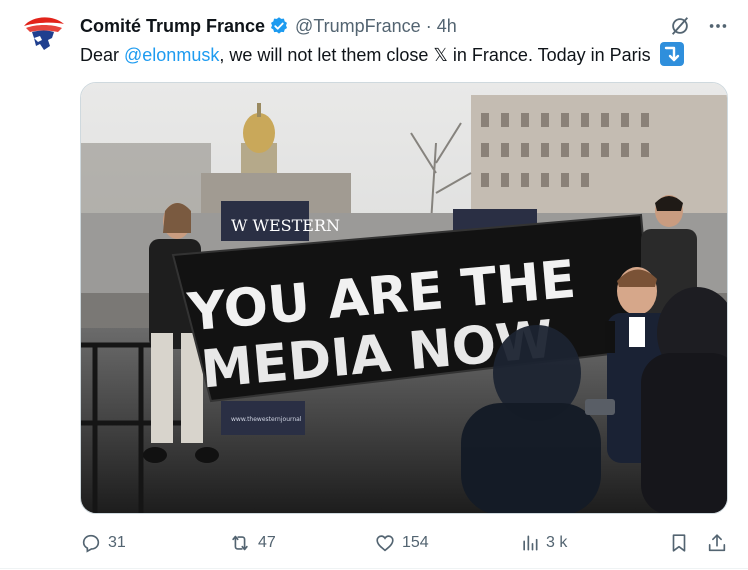 The image size is (748, 570). What do you see at coordinates (530, 543) in the screenshot?
I see `views-icon` at bounding box center [530, 543].